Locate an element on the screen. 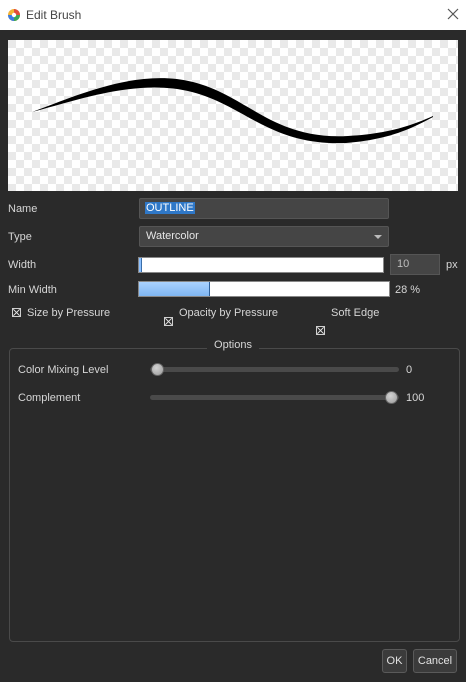  size-by-pressure-checkbox is located at coordinates (16, 312).